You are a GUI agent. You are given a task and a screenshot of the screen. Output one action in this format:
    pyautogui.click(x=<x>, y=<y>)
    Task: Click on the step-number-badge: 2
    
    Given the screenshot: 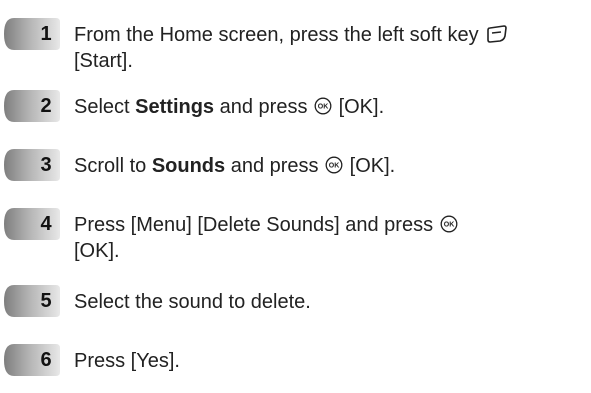 What is the action you would take?
    pyautogui.click(x=32, y=106)
    